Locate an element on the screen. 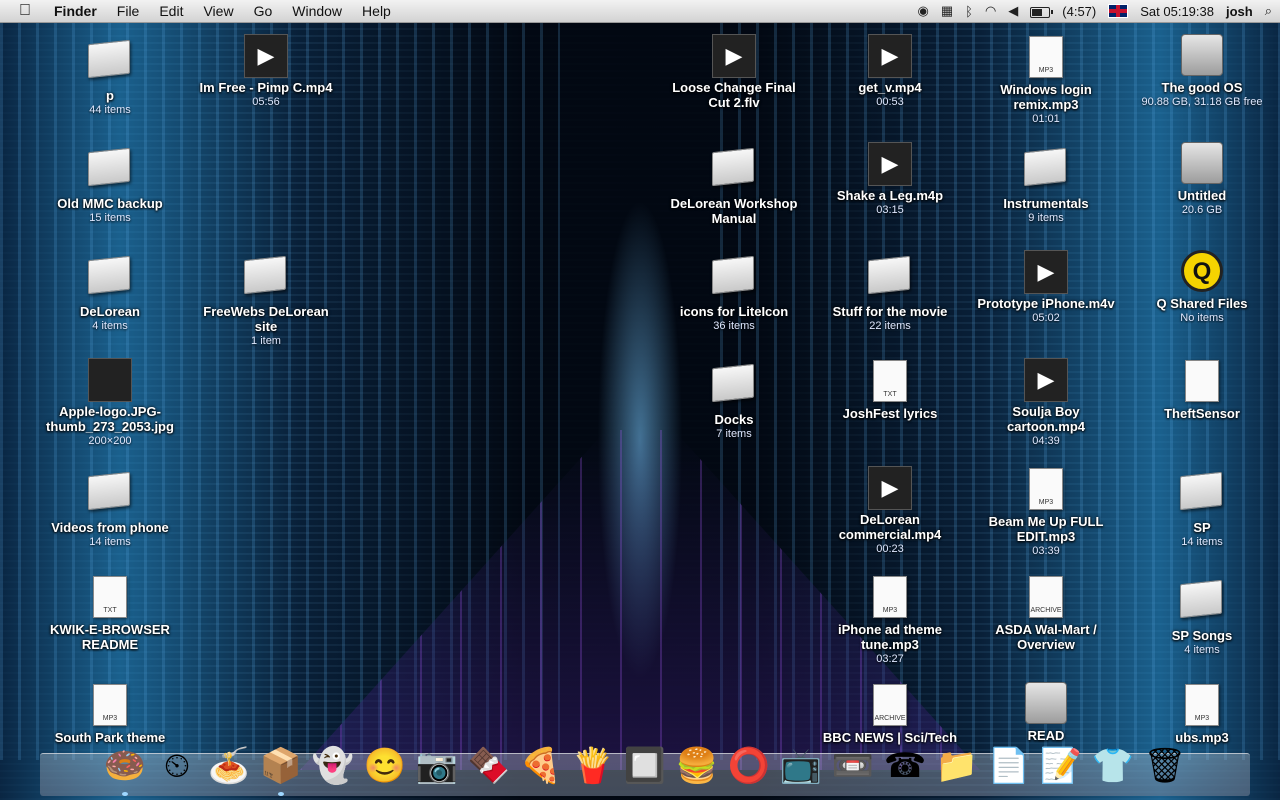 This screenshot has width=1280, height=800. desktop-icon: FreeWebs DeLorean site 1 item is located at coordinates (266, 299).